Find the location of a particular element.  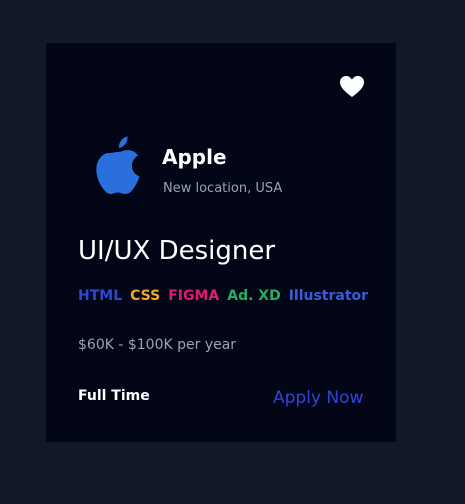

skill-tags: HTML CSS FIGMA Ad. XD Illustrator is located at coordinates (223, 296).